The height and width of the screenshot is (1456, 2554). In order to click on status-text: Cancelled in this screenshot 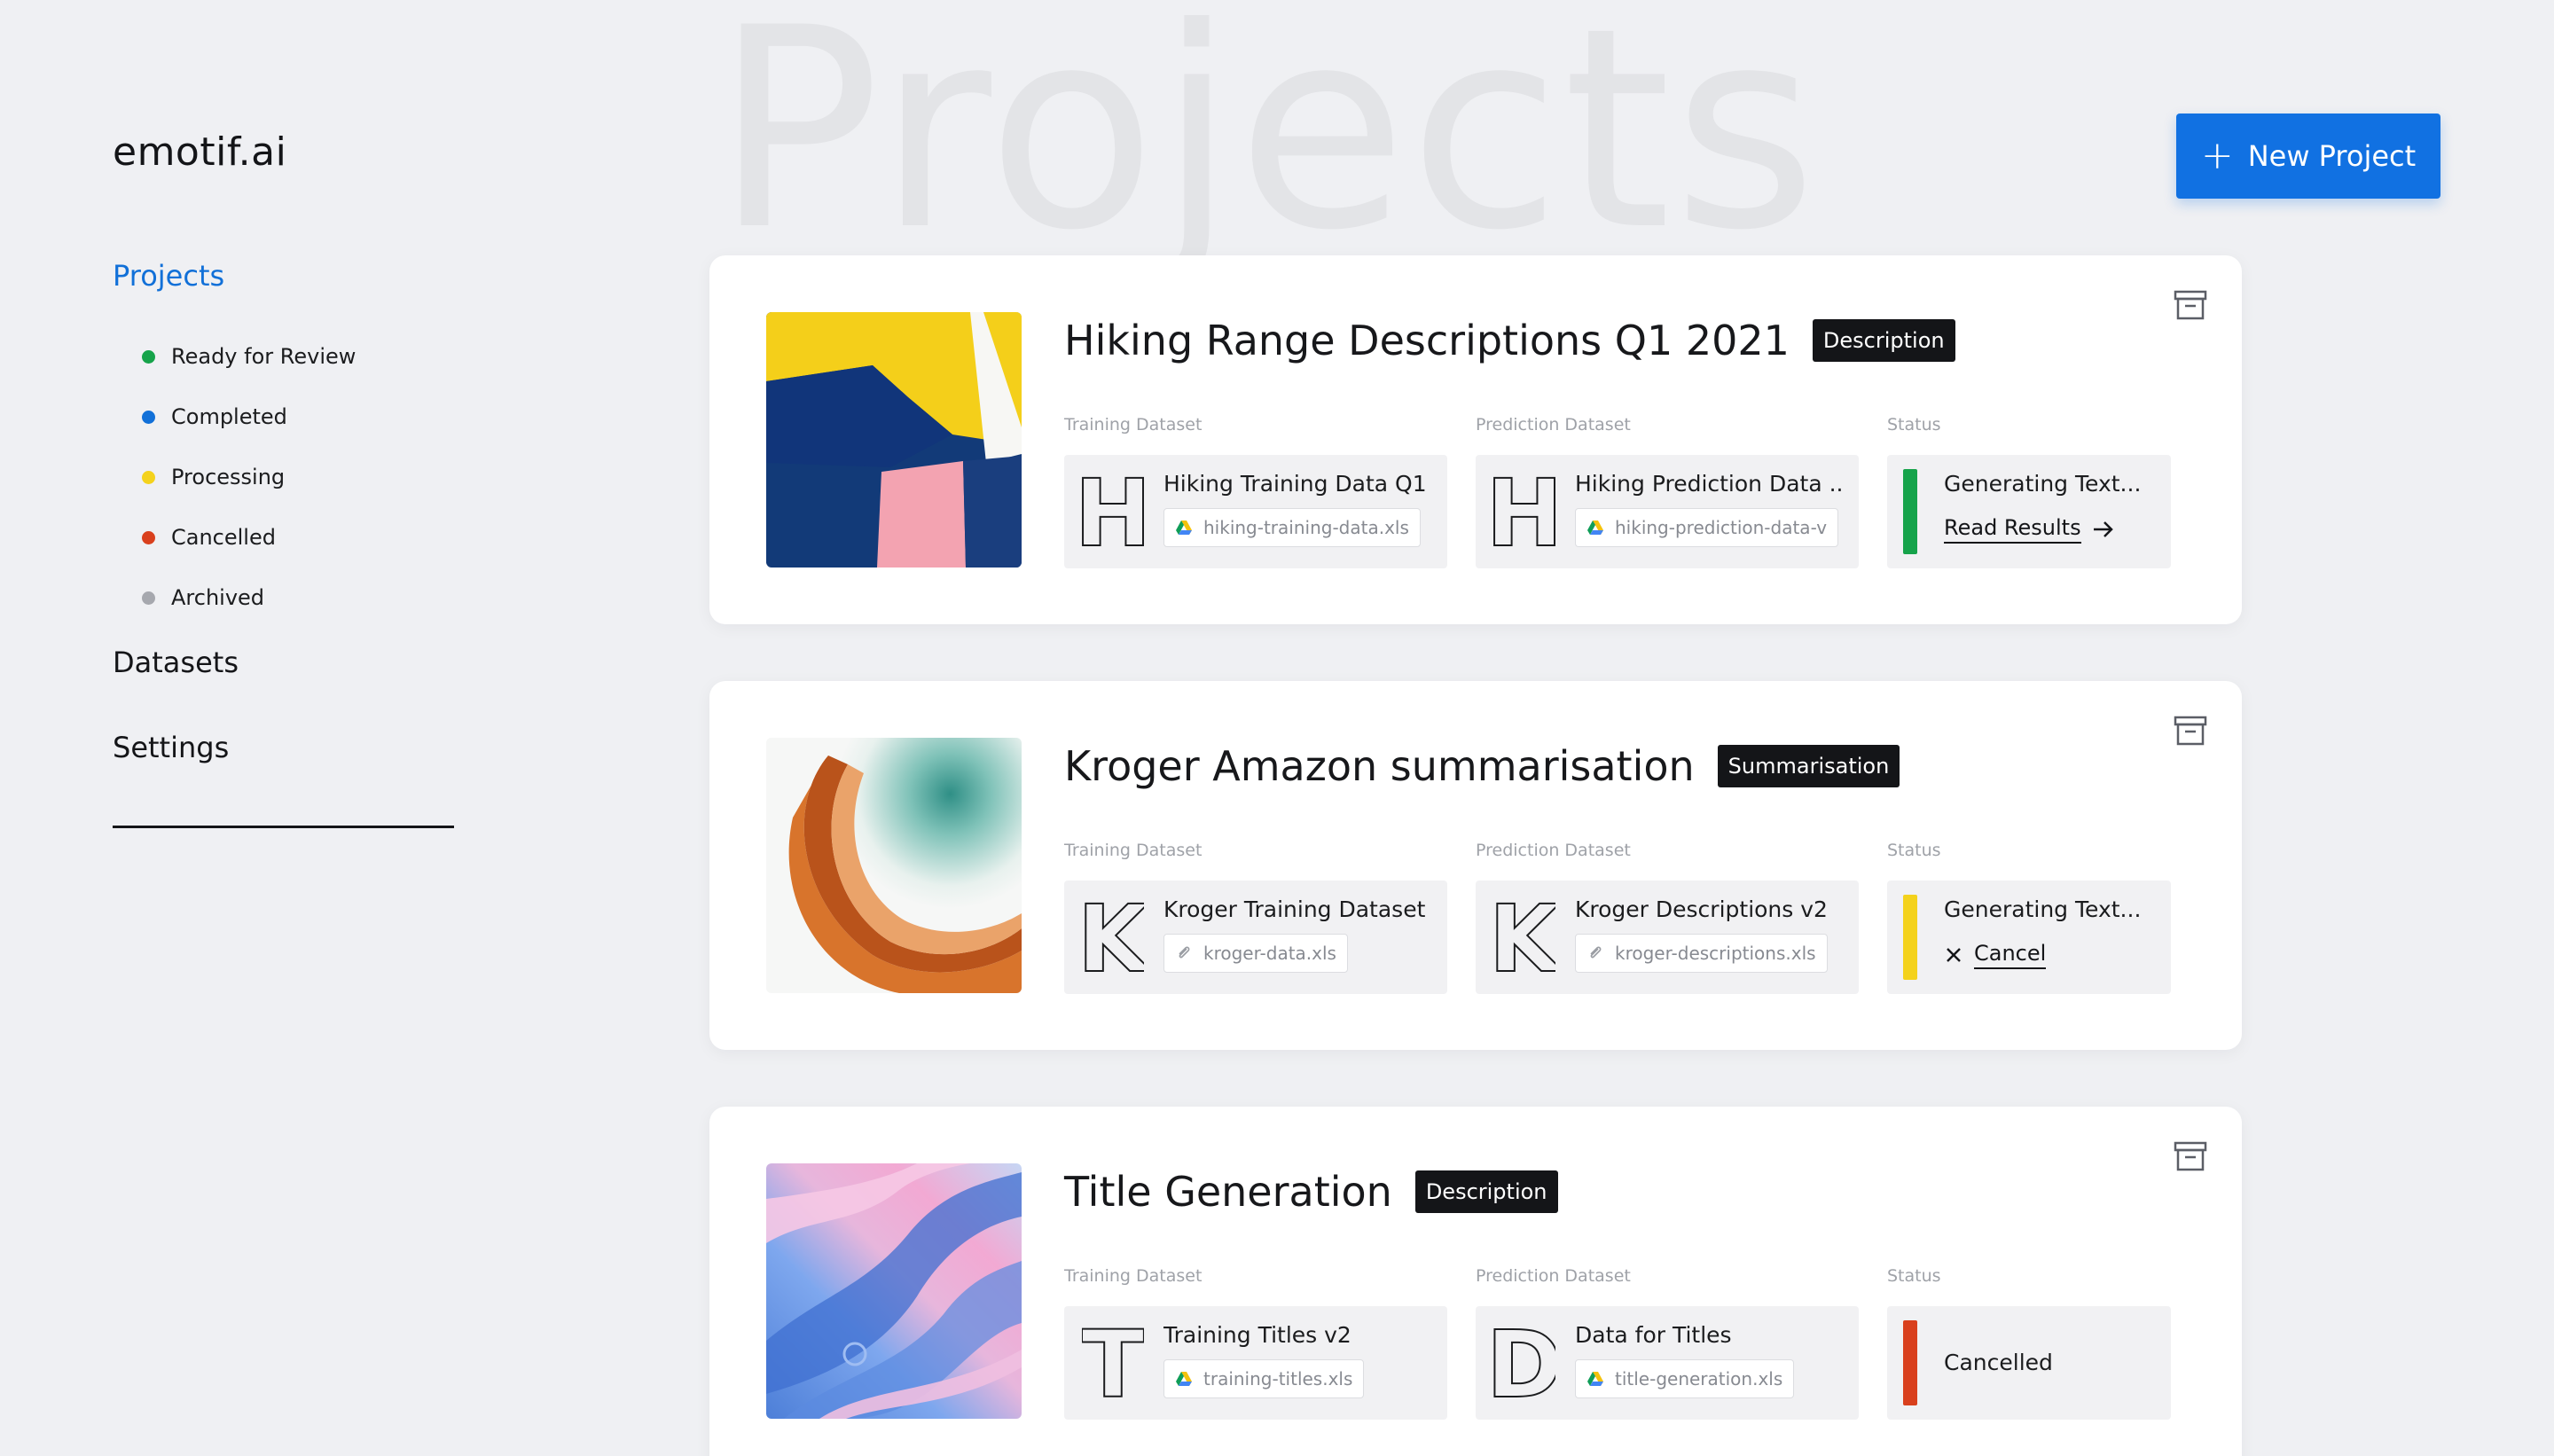, I will do `click(1998, 1362)`.